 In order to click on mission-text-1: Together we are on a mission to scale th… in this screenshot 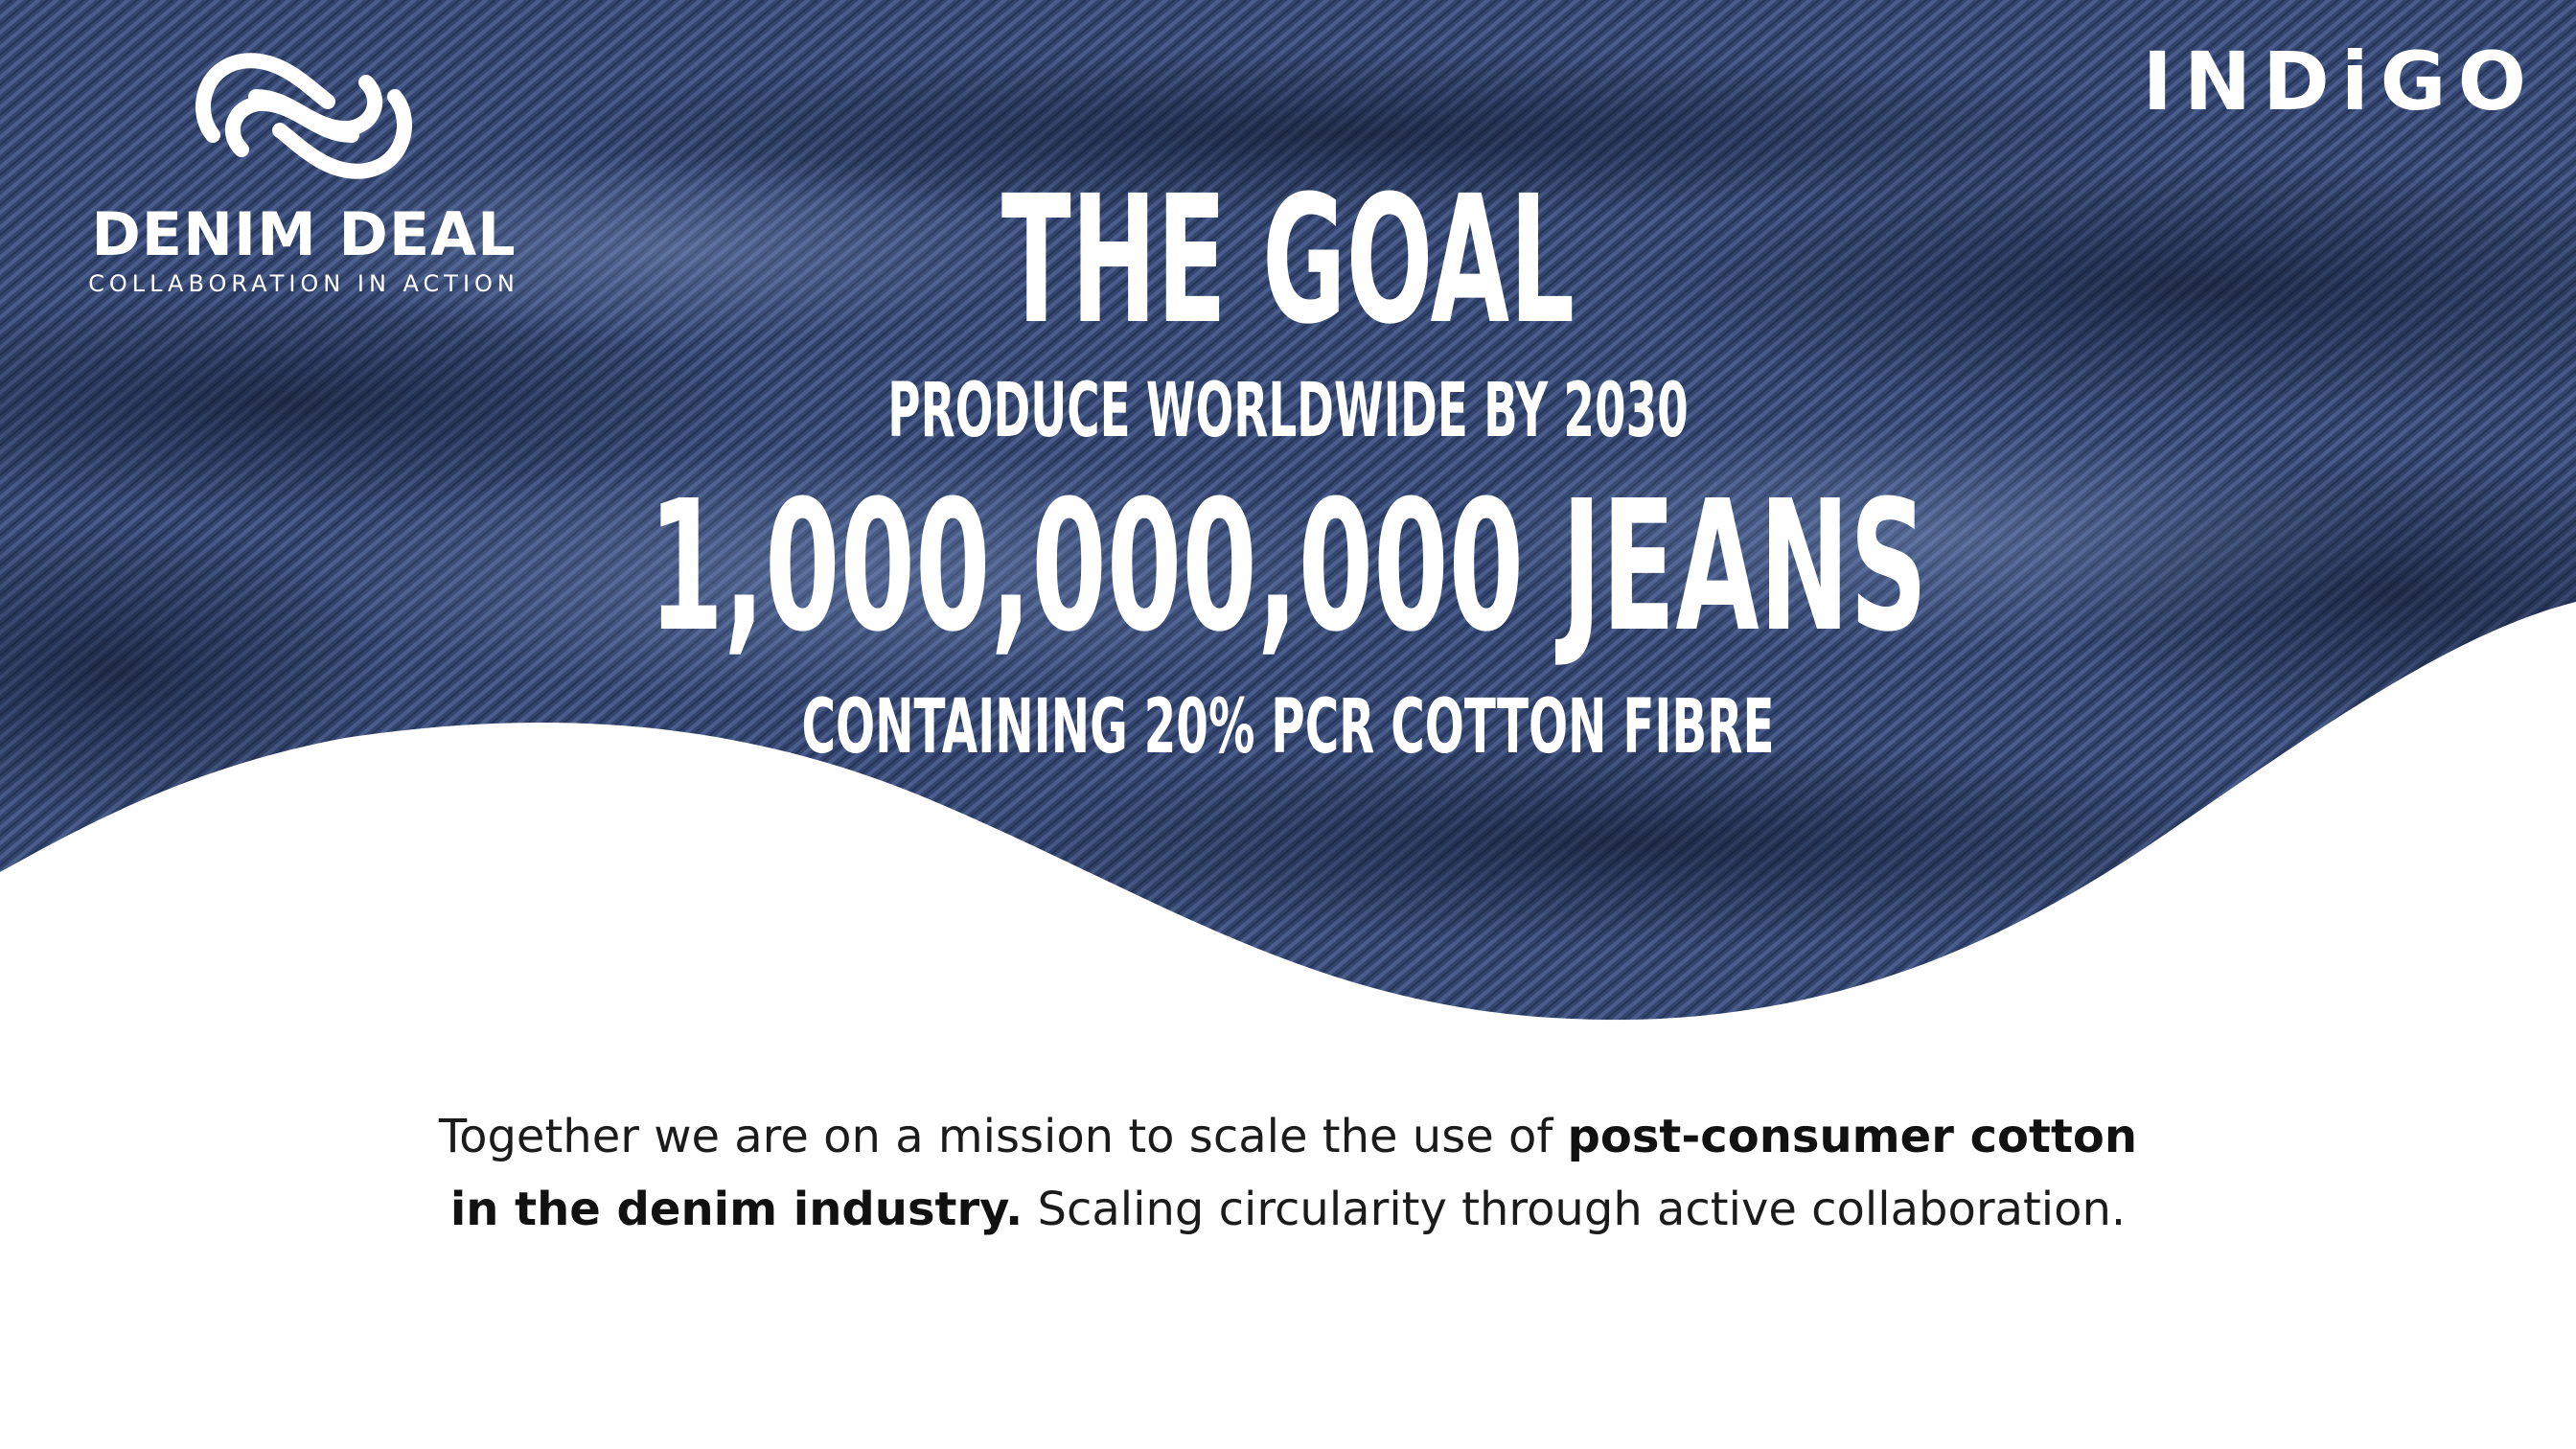, I will do `click(1003, 1136)`.